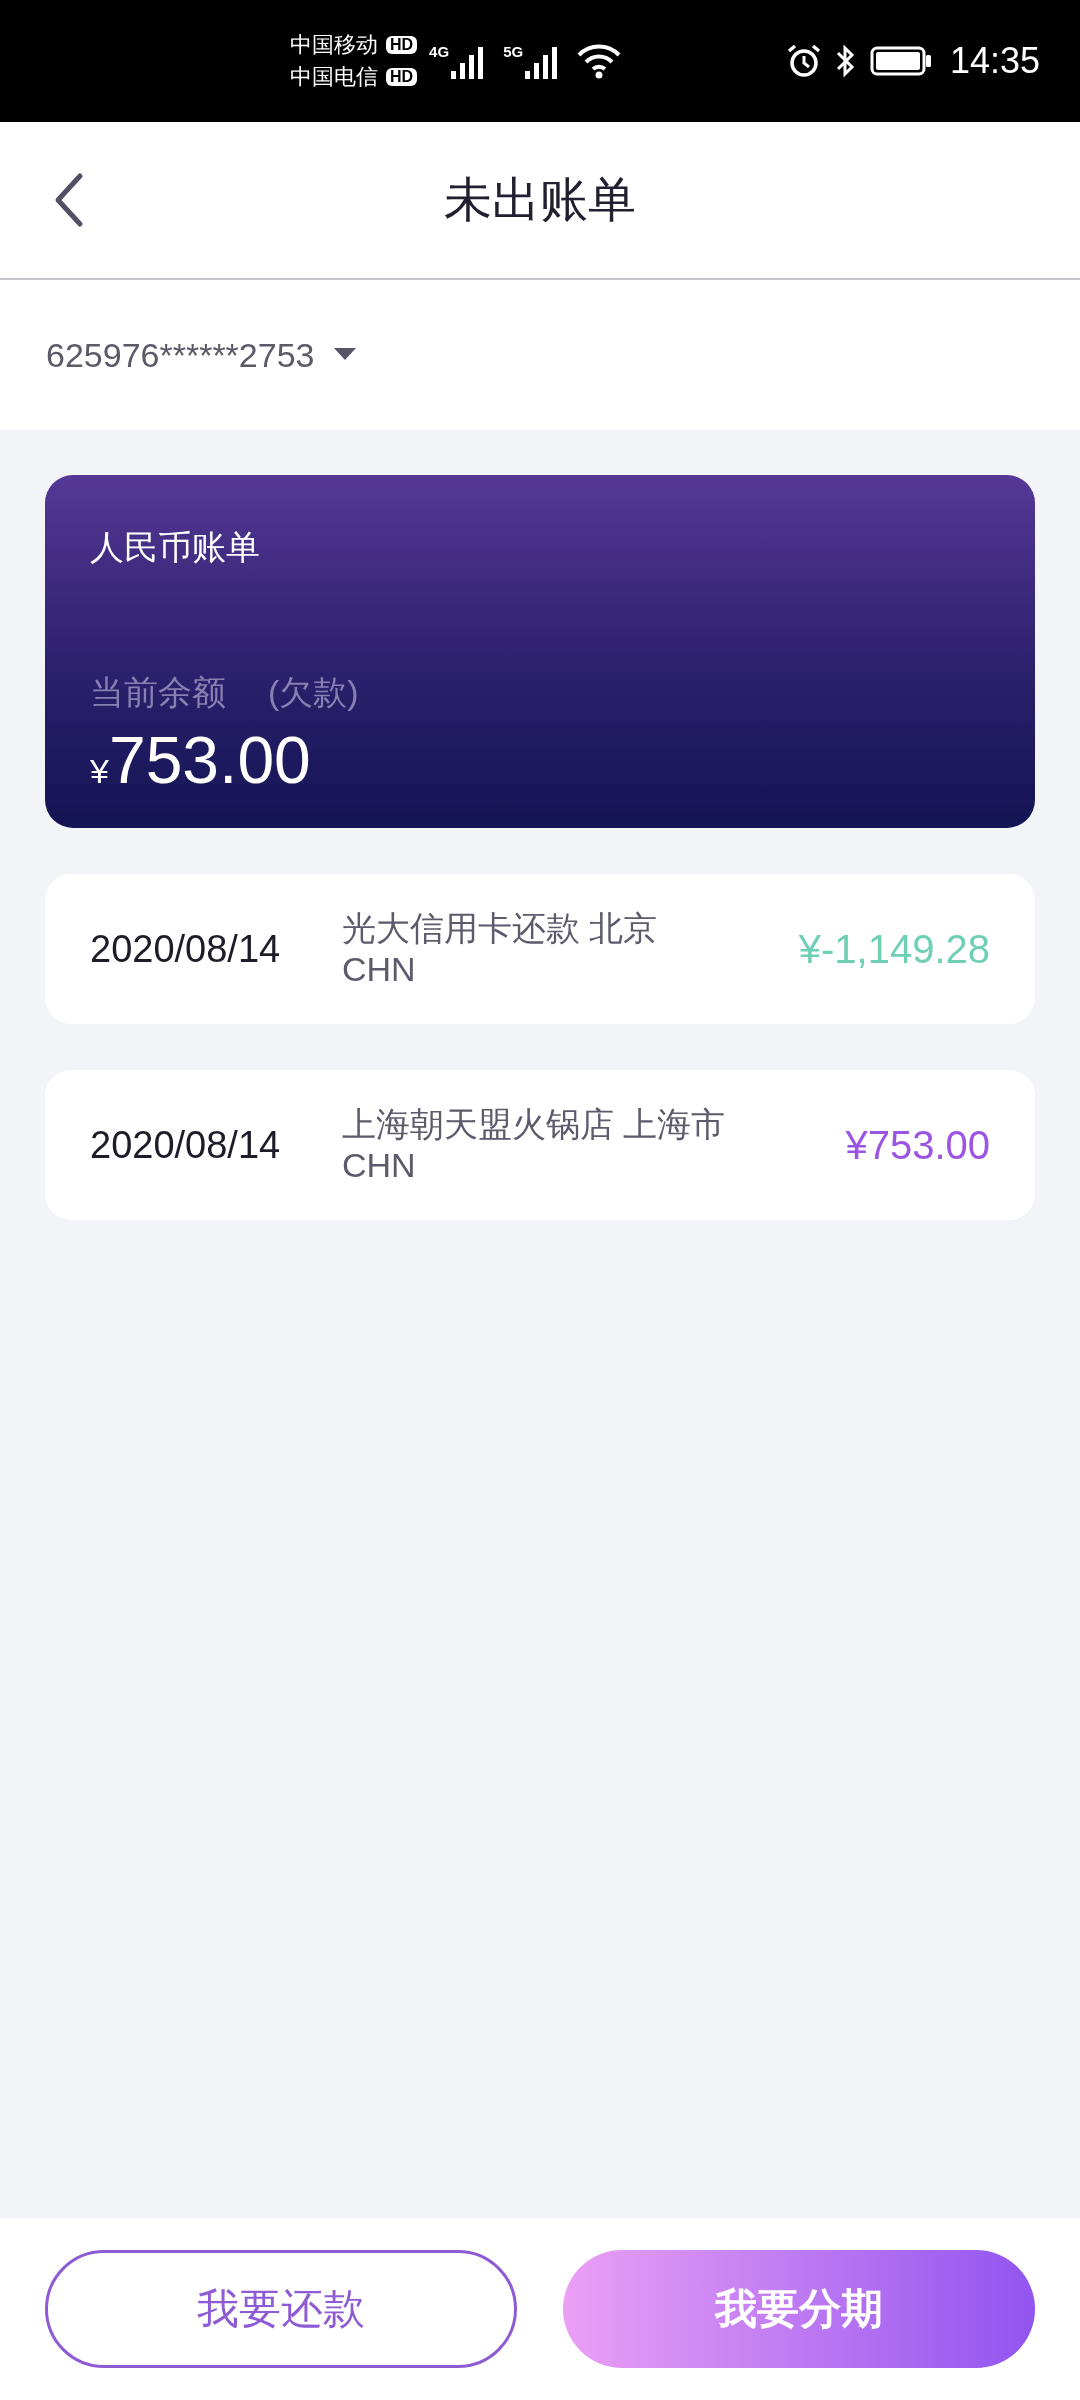 This screenshot has height=2400, width=1080. I want to click on page-title: 未出账单, so click(540, 200).